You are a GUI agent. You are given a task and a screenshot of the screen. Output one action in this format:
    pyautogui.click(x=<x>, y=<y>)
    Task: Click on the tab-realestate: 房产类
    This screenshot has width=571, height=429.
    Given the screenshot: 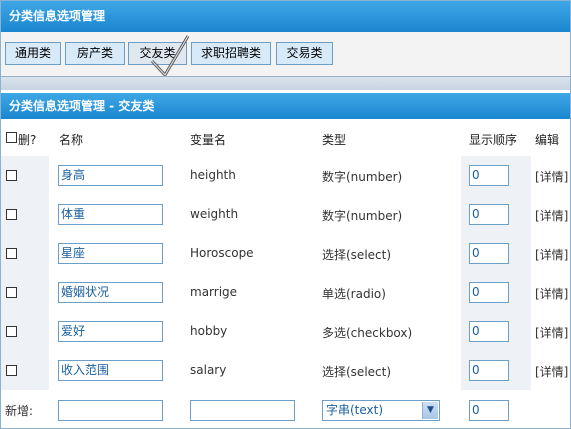 What is the action you would take?
    pyautogui.click(x=95, y=53)
    